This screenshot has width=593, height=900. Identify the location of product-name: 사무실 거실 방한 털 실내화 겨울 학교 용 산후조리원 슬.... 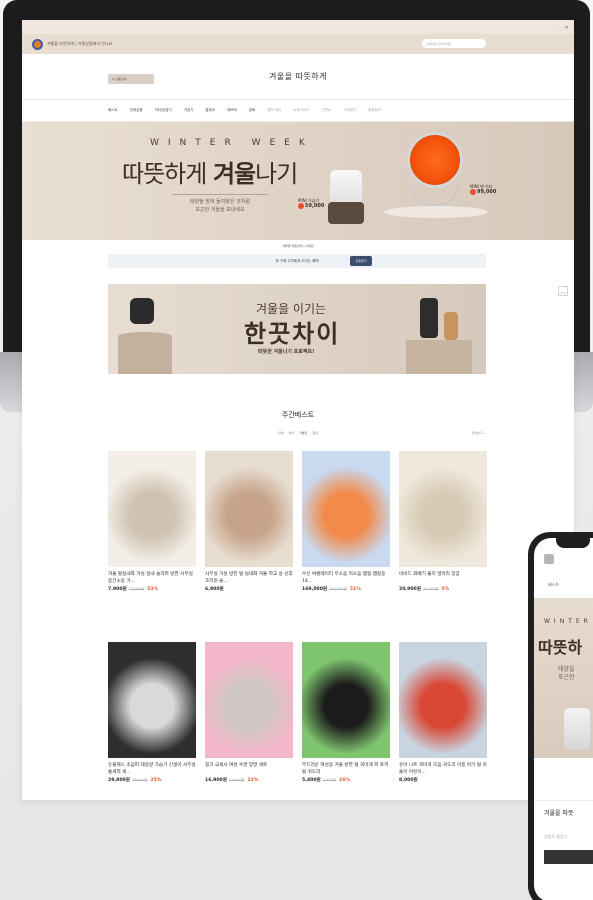
(249, 578).